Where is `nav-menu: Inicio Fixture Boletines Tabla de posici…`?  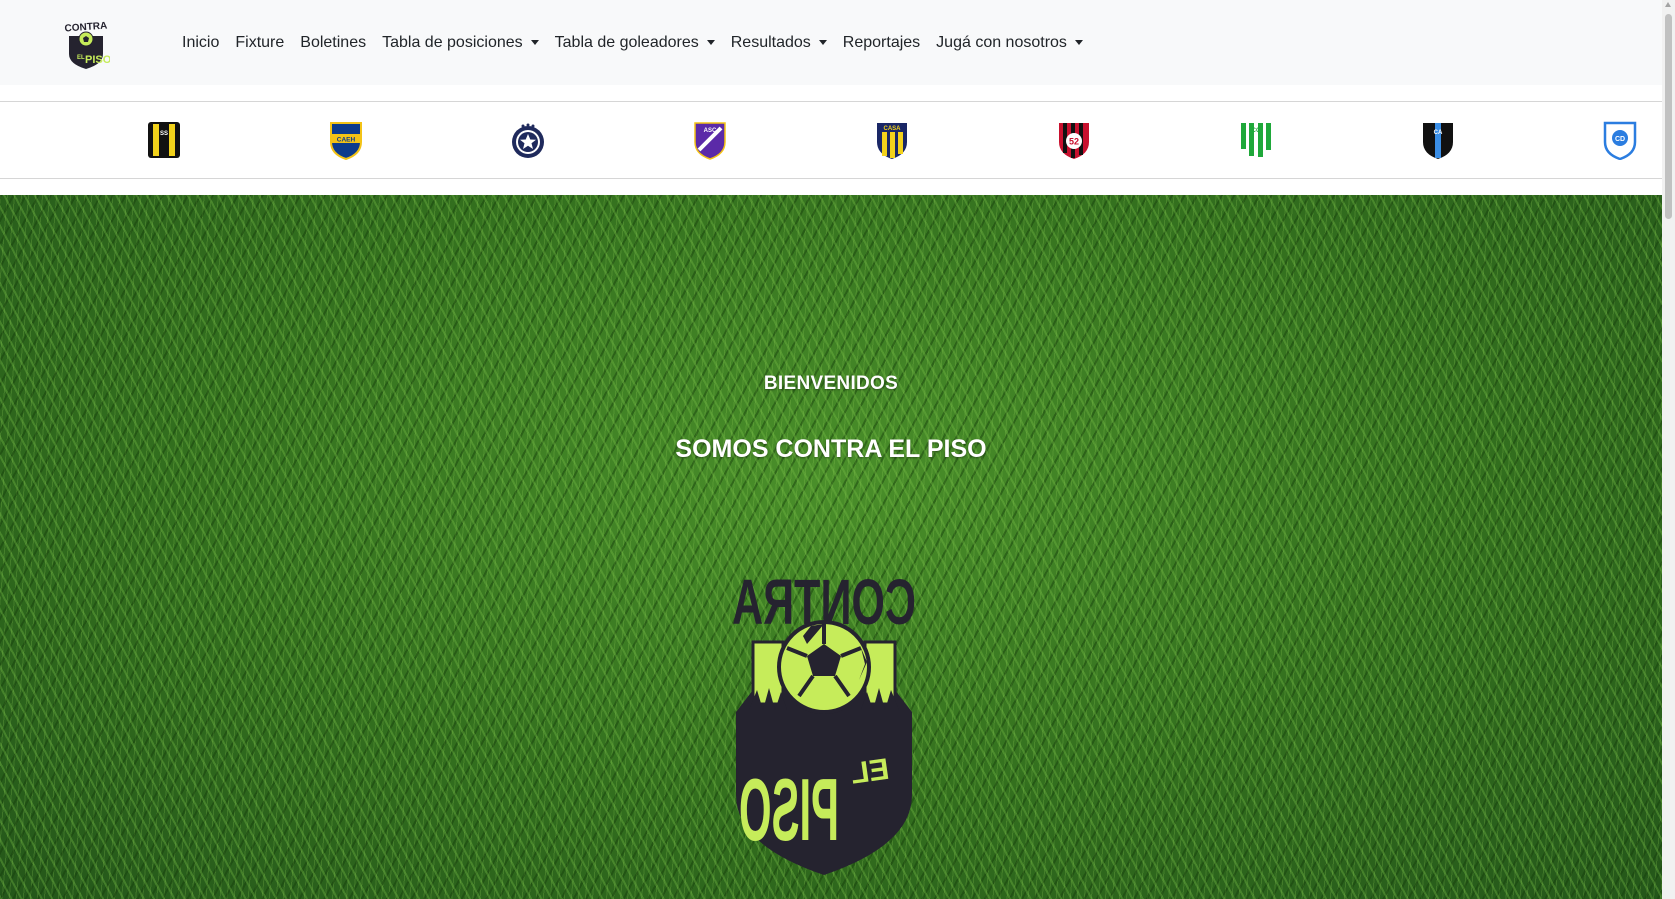
nav-menu: Inicio Fixture Boletines Tabla de posici… is located at coordinates (632, 42).